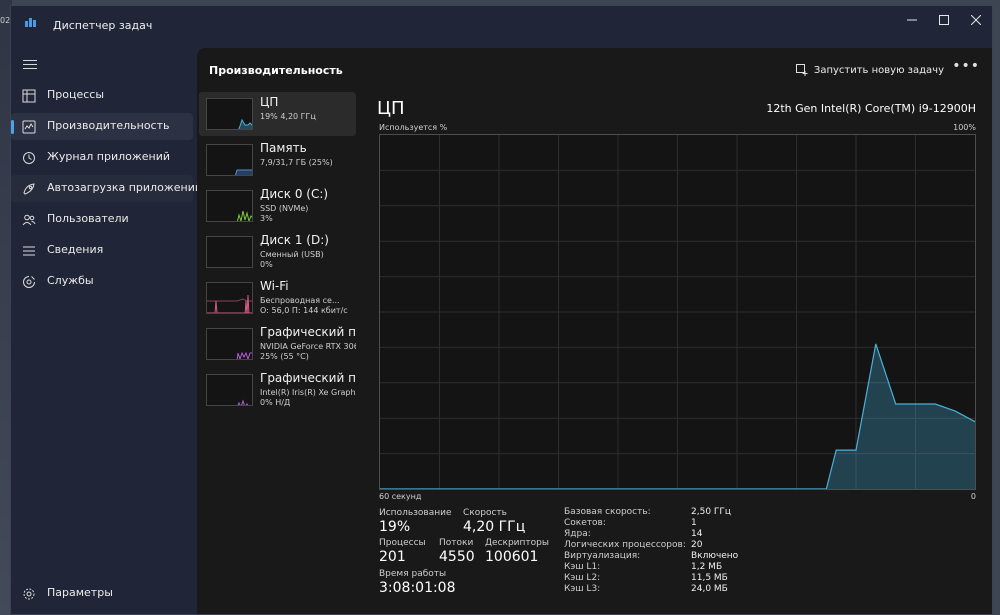 Image resolution: width=1000 pixels, height=615 pixels. Describe the element at coordinates (582, 589) in the screenshot. I see `l3-cache-label: Кэш L3:` at that location.